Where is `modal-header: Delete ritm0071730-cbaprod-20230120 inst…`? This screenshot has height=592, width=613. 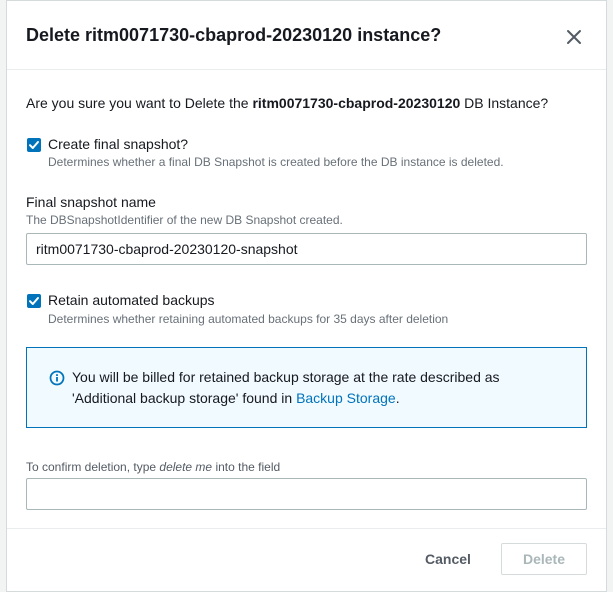
modal-header: Delete ritm0071730-cbaprod-20230120 inst… is located at coordinates (306, 35).